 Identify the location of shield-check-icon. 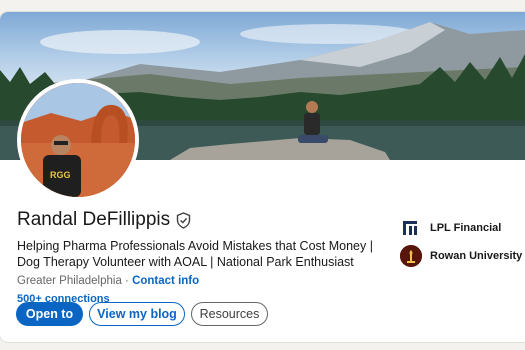
(183, 220).